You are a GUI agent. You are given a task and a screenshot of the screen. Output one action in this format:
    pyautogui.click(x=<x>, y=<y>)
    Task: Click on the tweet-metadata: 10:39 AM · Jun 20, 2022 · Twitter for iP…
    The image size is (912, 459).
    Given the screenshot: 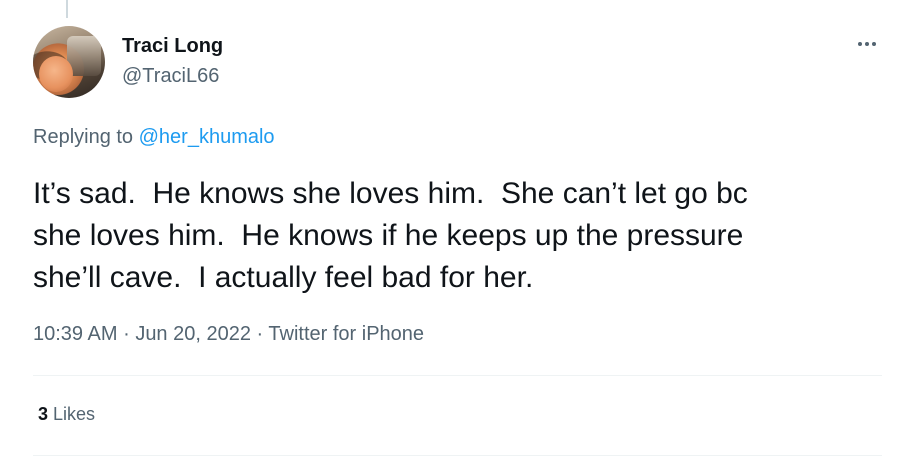 What is the action you would take?
    pyautogui.click(x=228, y=334)
    